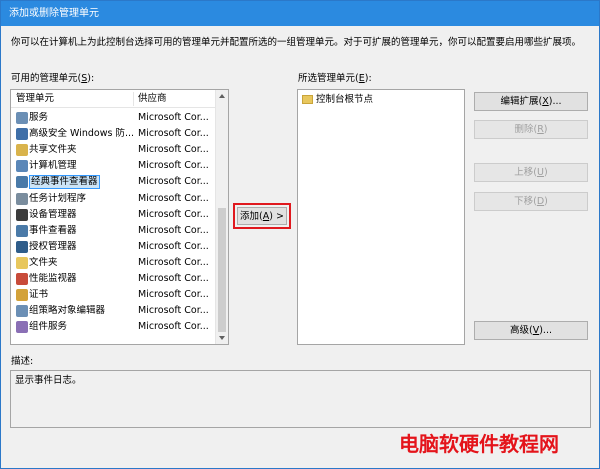 This screenshot has height=469, width=600. What do you see at coordinates (531, 201) in the screenshot?
I see `move-down-button: 下移(D)` at bounding box center [531, 201].